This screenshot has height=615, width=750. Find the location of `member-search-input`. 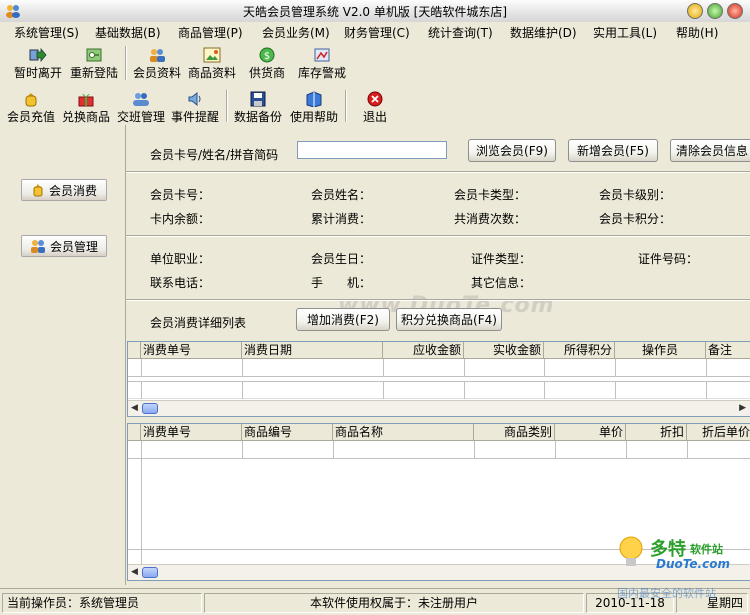

member-search-input is located at coordinates (372, 150).